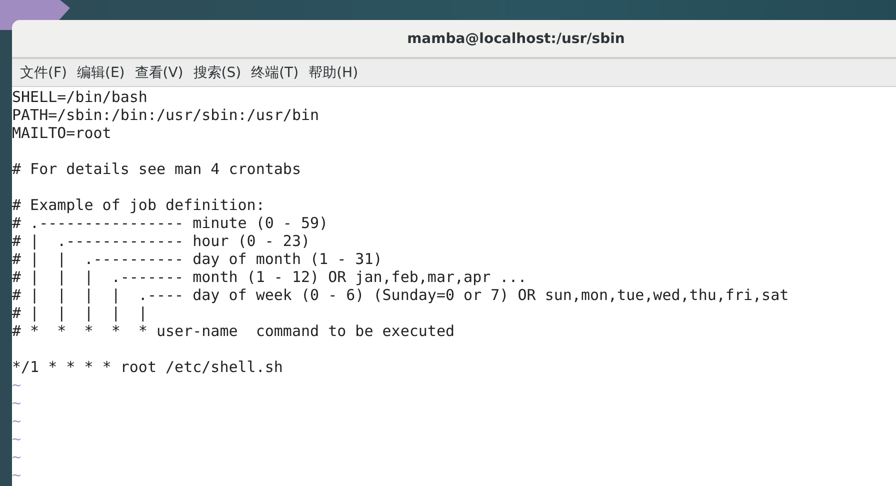 The height and width of the screenshot is (486, 896). What do you see at coordinates (43, 73) in the screenshot?
I see `menu-item: 文件(F)` at bounding box center [43, 73].